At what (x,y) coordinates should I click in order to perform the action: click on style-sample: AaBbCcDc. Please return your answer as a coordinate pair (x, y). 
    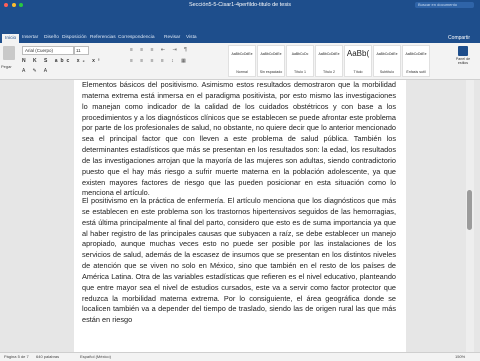
    Looking at the image, I should click on (300, 54).